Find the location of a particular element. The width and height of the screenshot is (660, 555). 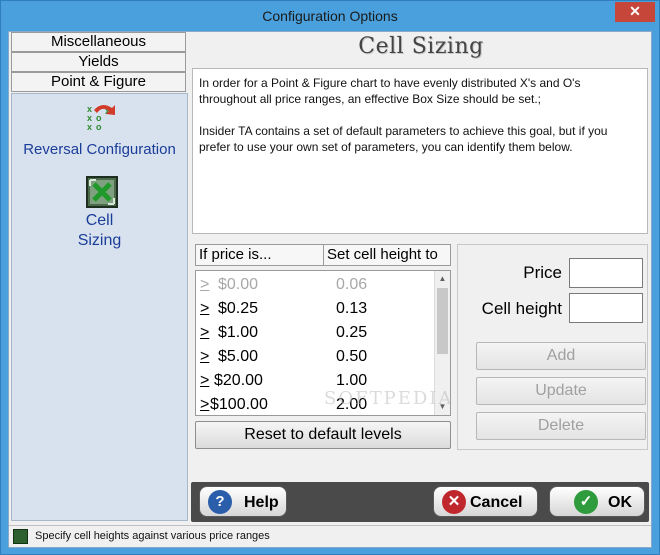

row-price: $100.00 is located at coordinates (239, 404).